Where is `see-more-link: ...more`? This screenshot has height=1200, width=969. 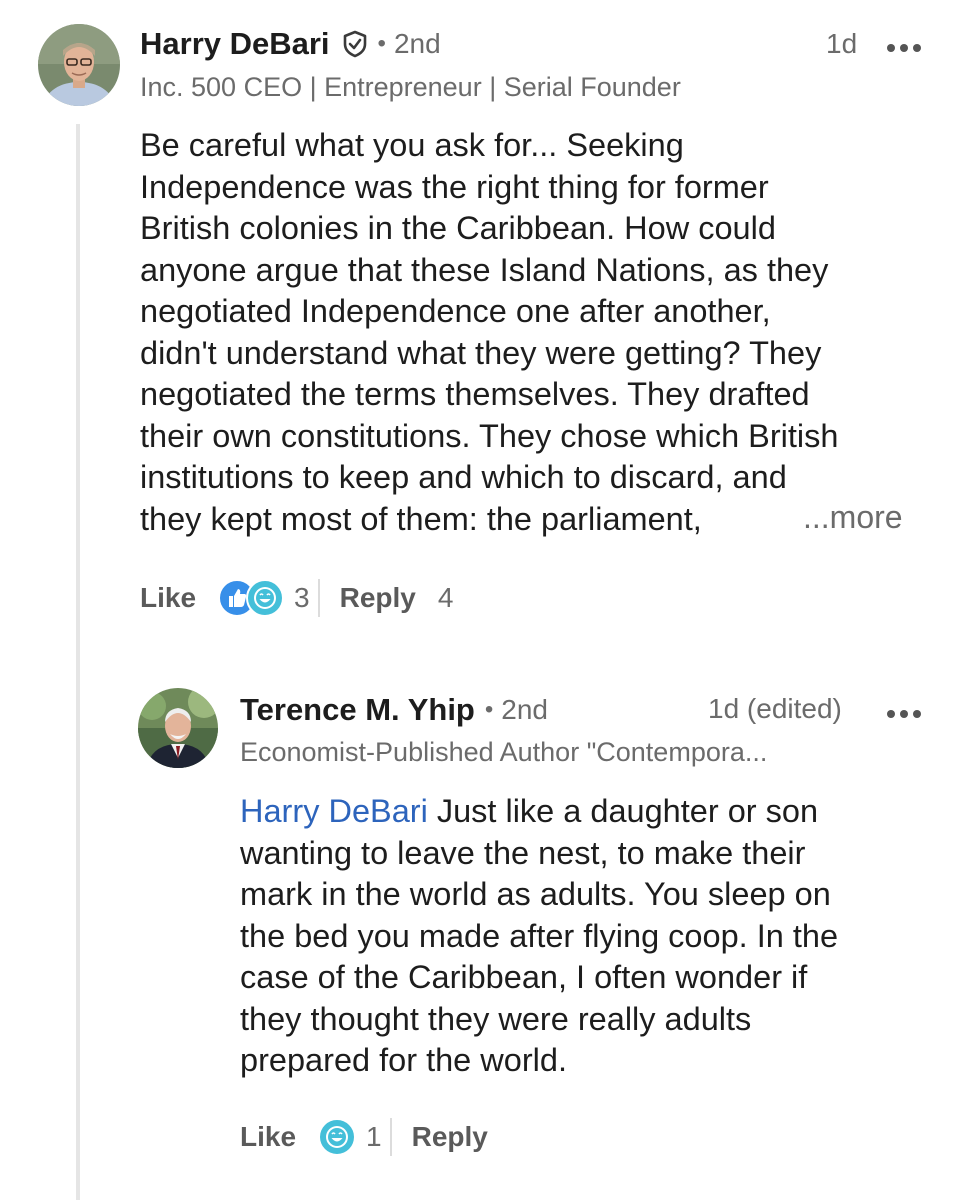
see-more-link: ...more is located at coordinates (853, 517).